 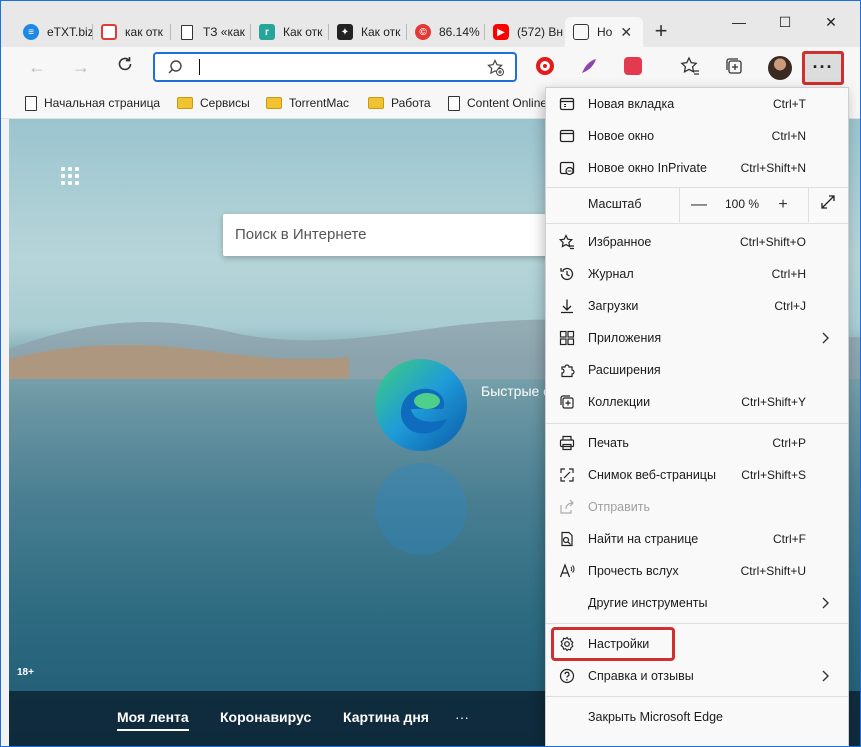 I want to click on extensions-icon, so click(x=567, y=370).